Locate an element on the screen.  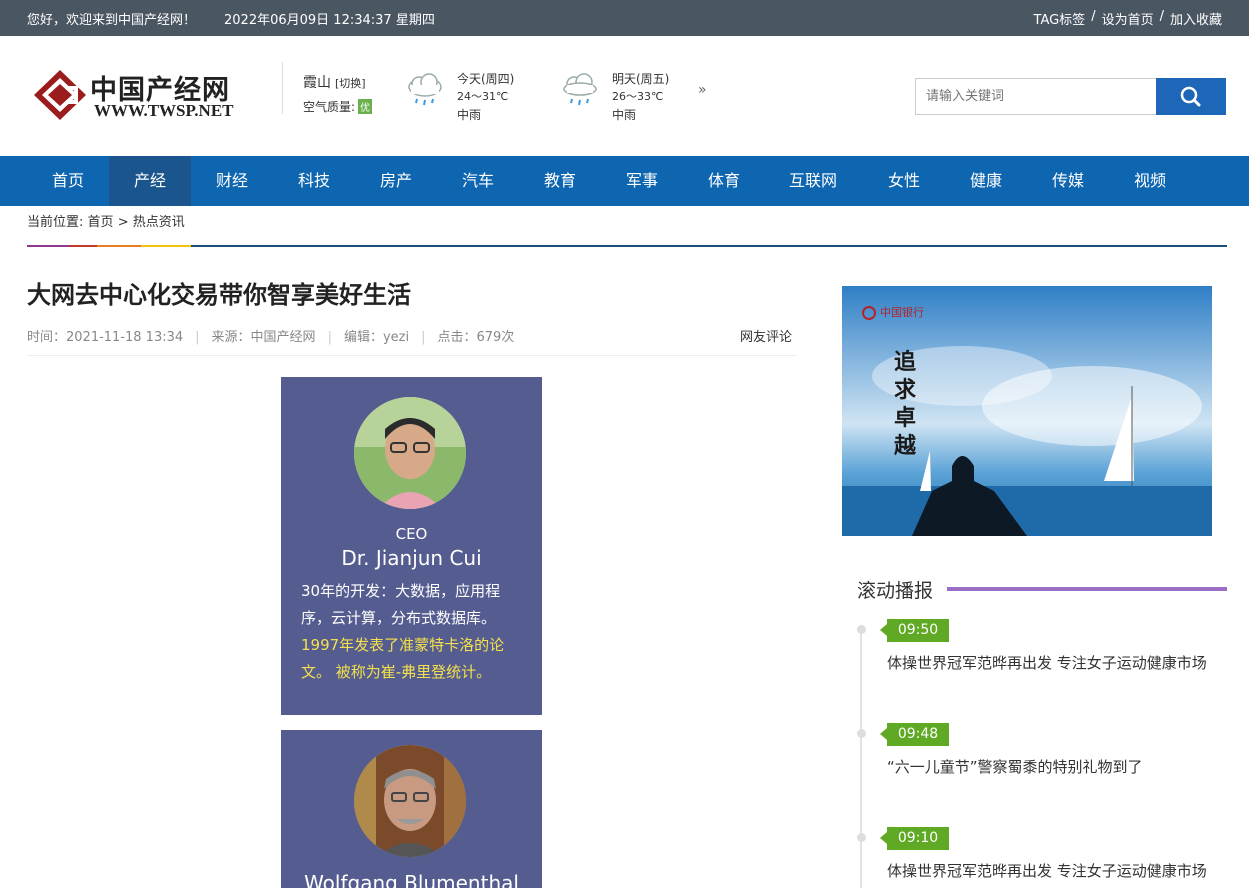
nav-item-internet: 互联网 is located at coordinates (813, 181).